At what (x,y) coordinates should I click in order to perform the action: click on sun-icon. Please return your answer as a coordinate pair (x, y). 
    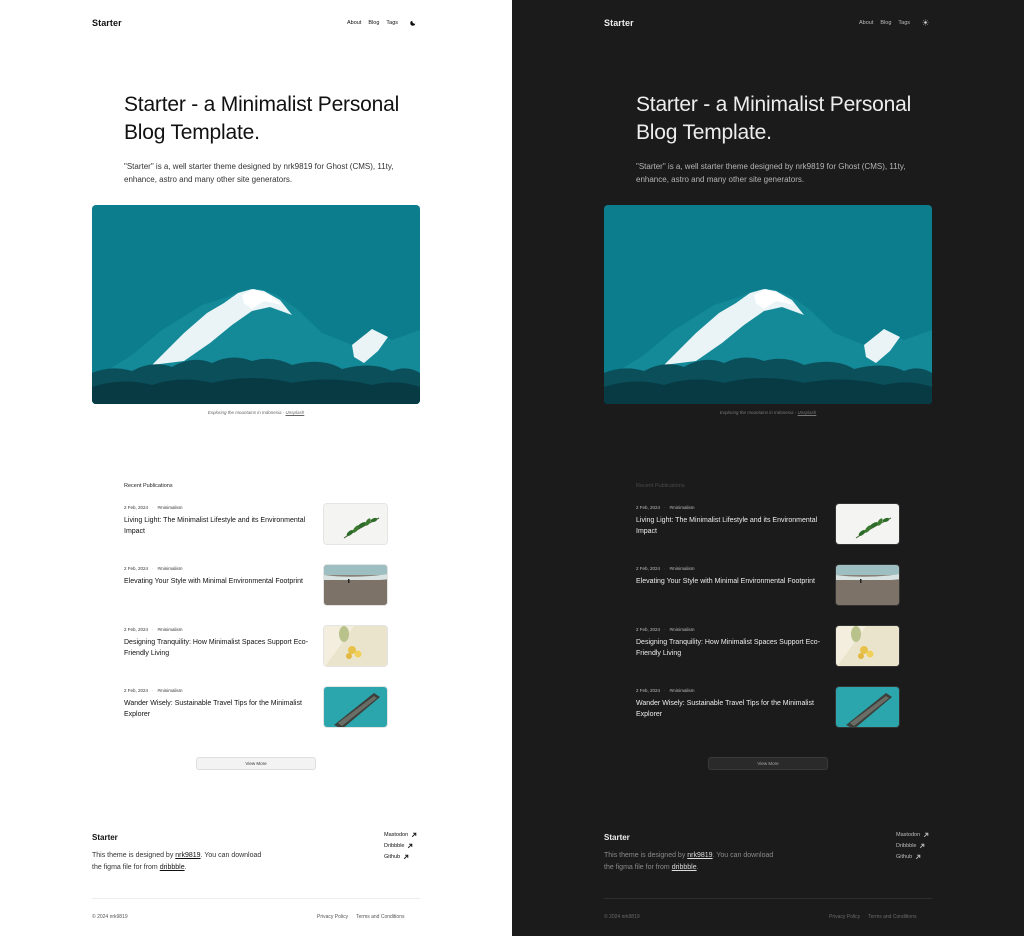
    Looking at the image, I should click on (925, 22).